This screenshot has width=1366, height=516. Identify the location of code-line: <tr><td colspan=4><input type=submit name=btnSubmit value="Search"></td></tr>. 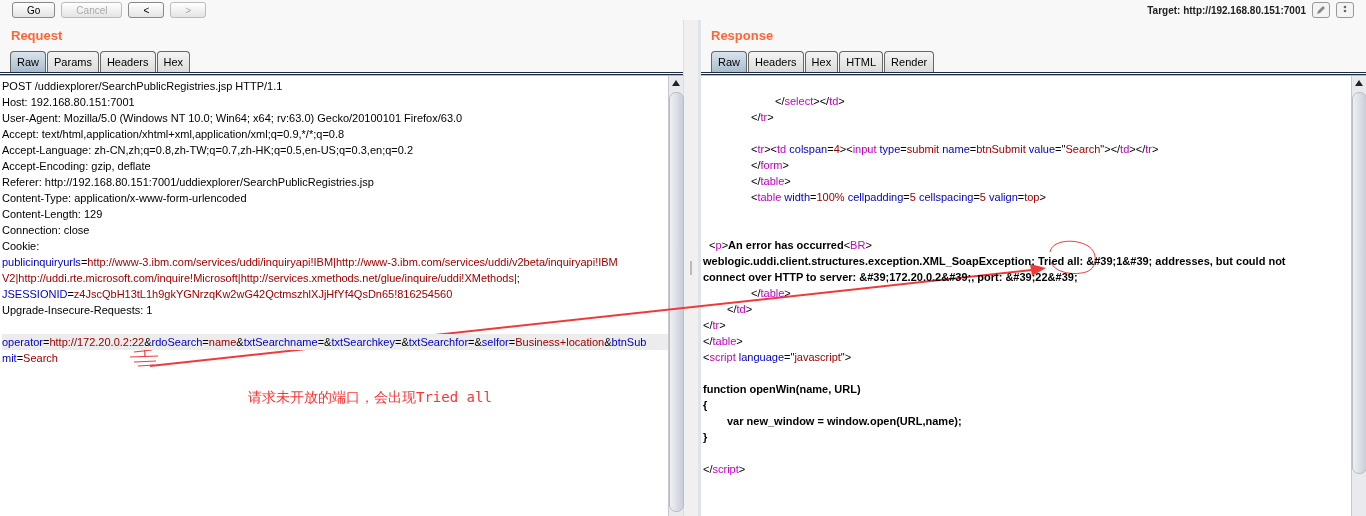
(955, 149).